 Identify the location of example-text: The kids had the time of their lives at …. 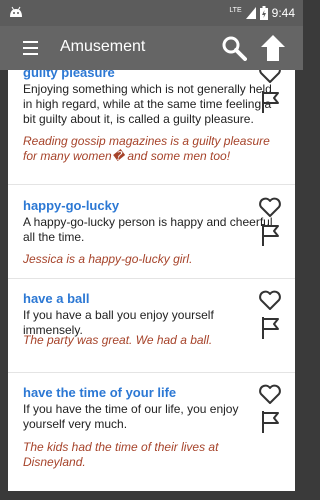
(121, 454).